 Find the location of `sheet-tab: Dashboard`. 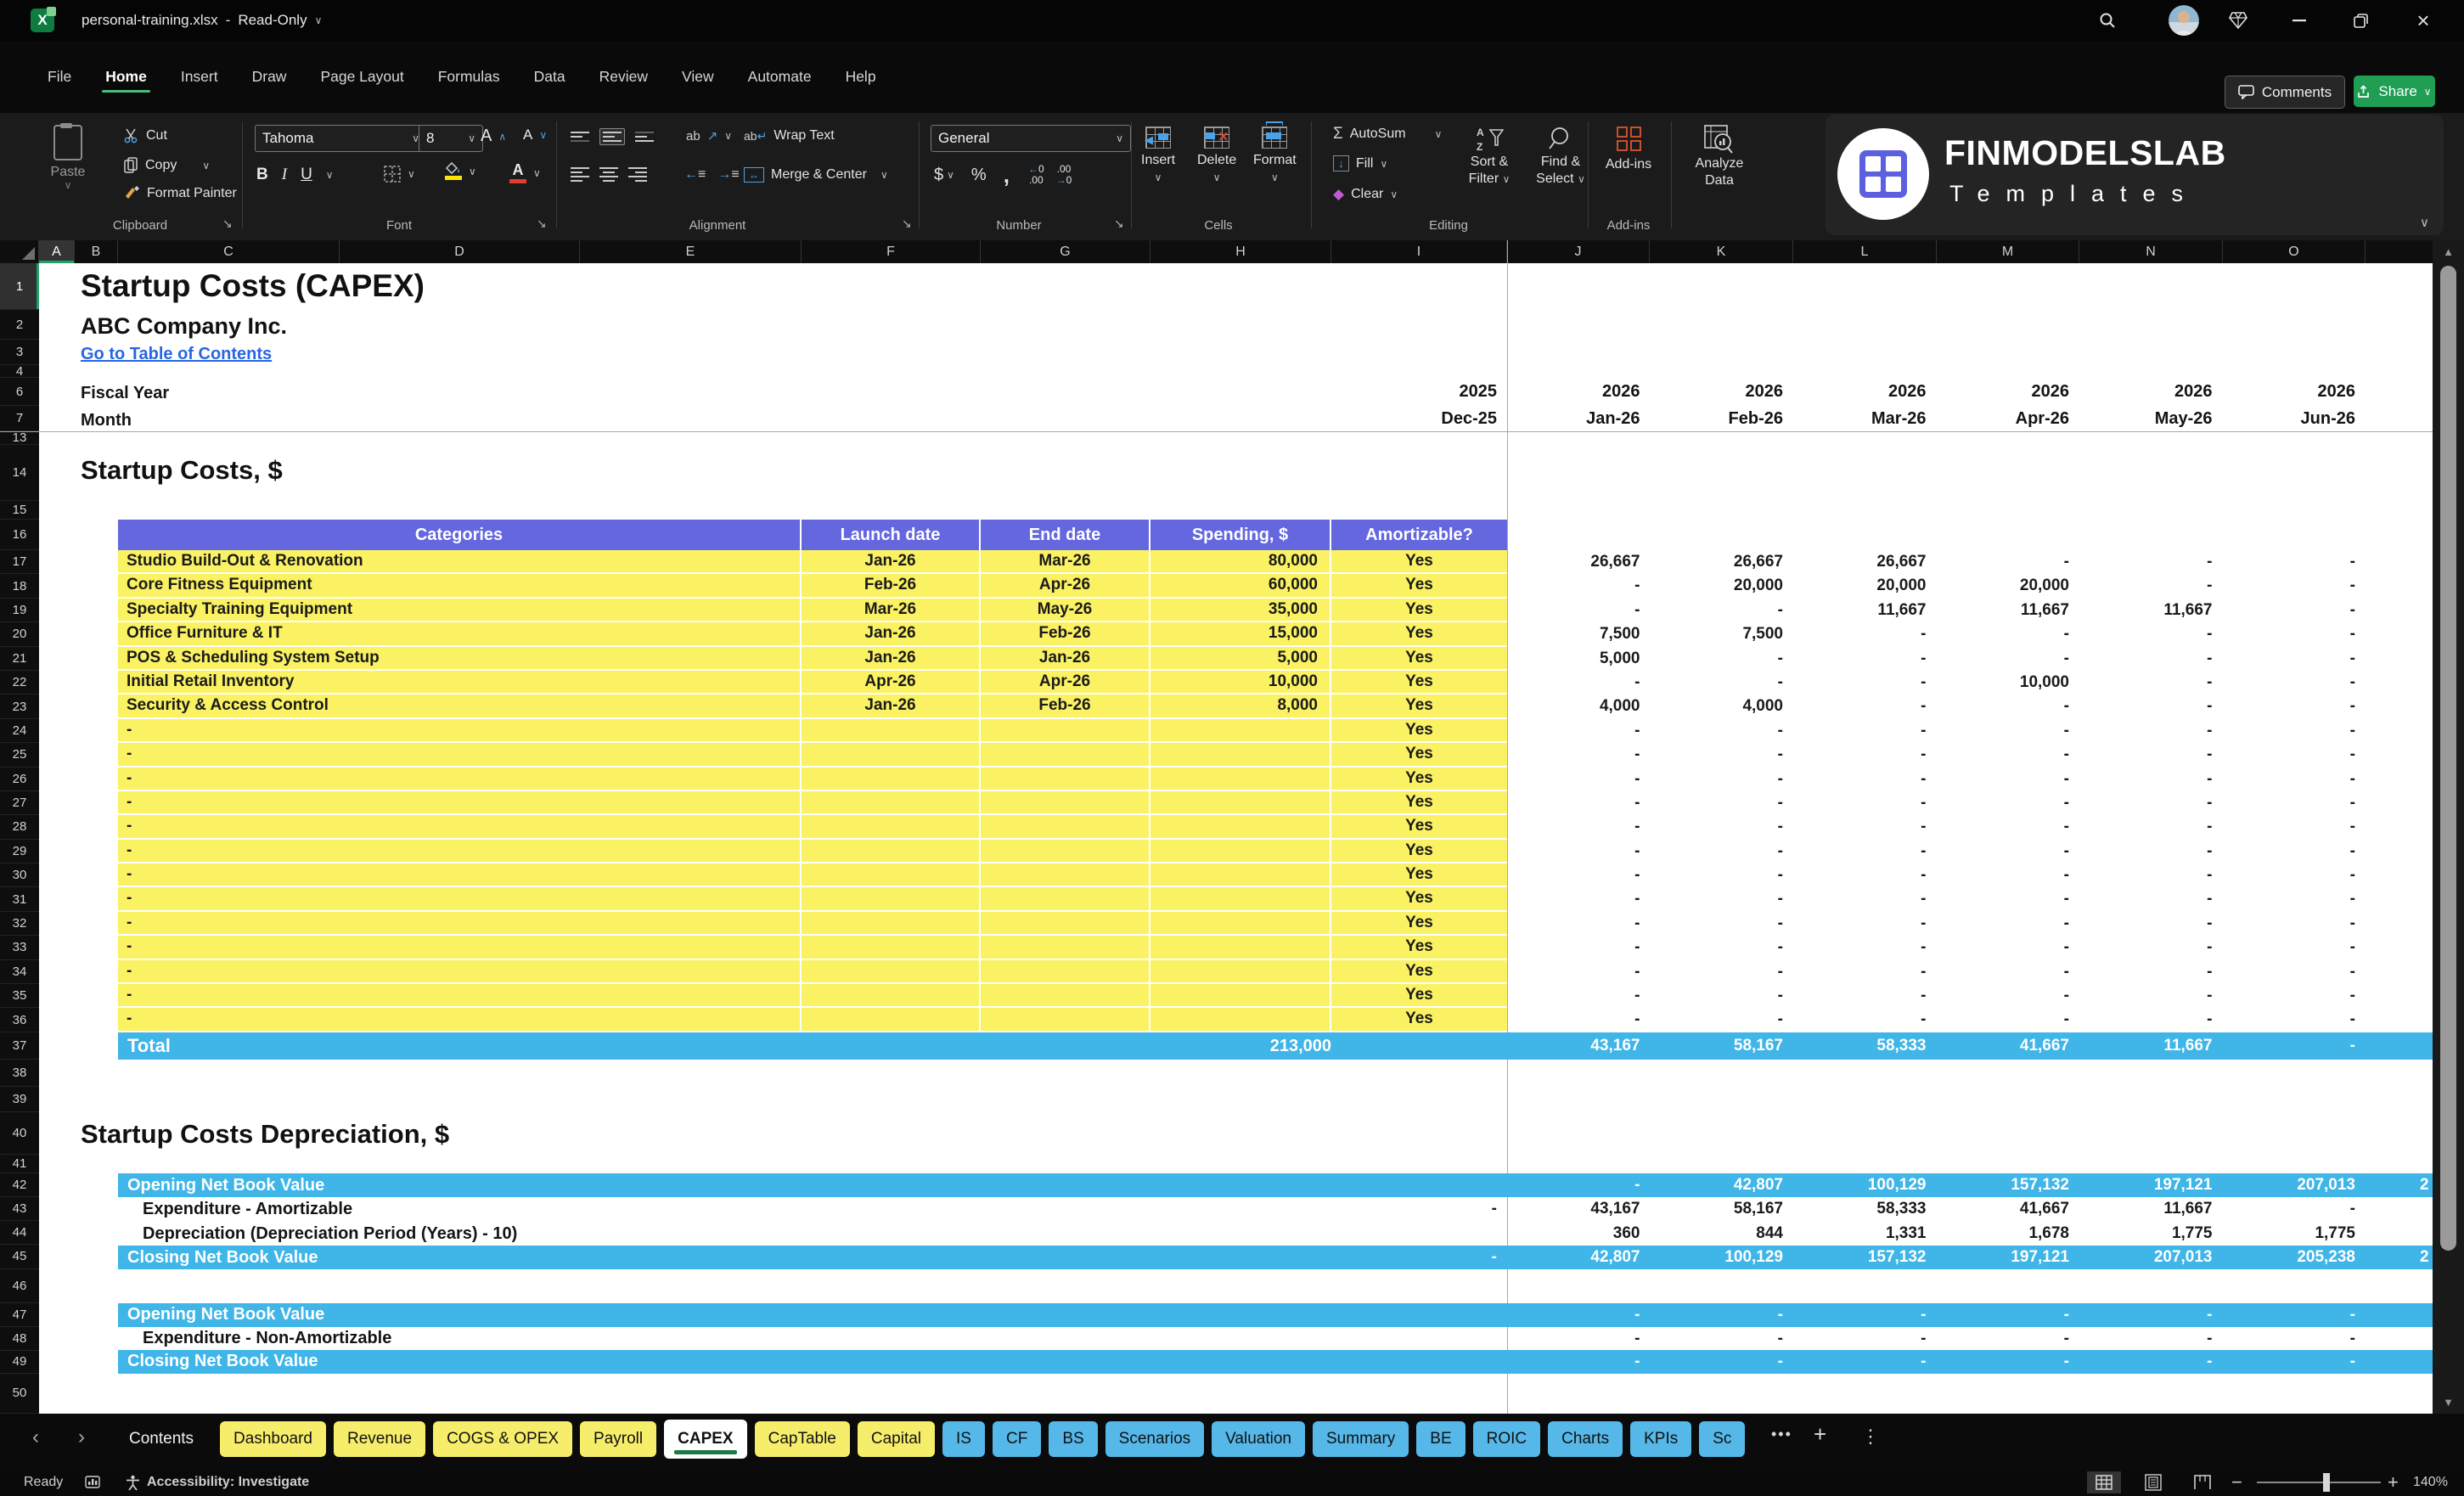

sheet-tab: Dashboard is located at coordinates (273, 1439).